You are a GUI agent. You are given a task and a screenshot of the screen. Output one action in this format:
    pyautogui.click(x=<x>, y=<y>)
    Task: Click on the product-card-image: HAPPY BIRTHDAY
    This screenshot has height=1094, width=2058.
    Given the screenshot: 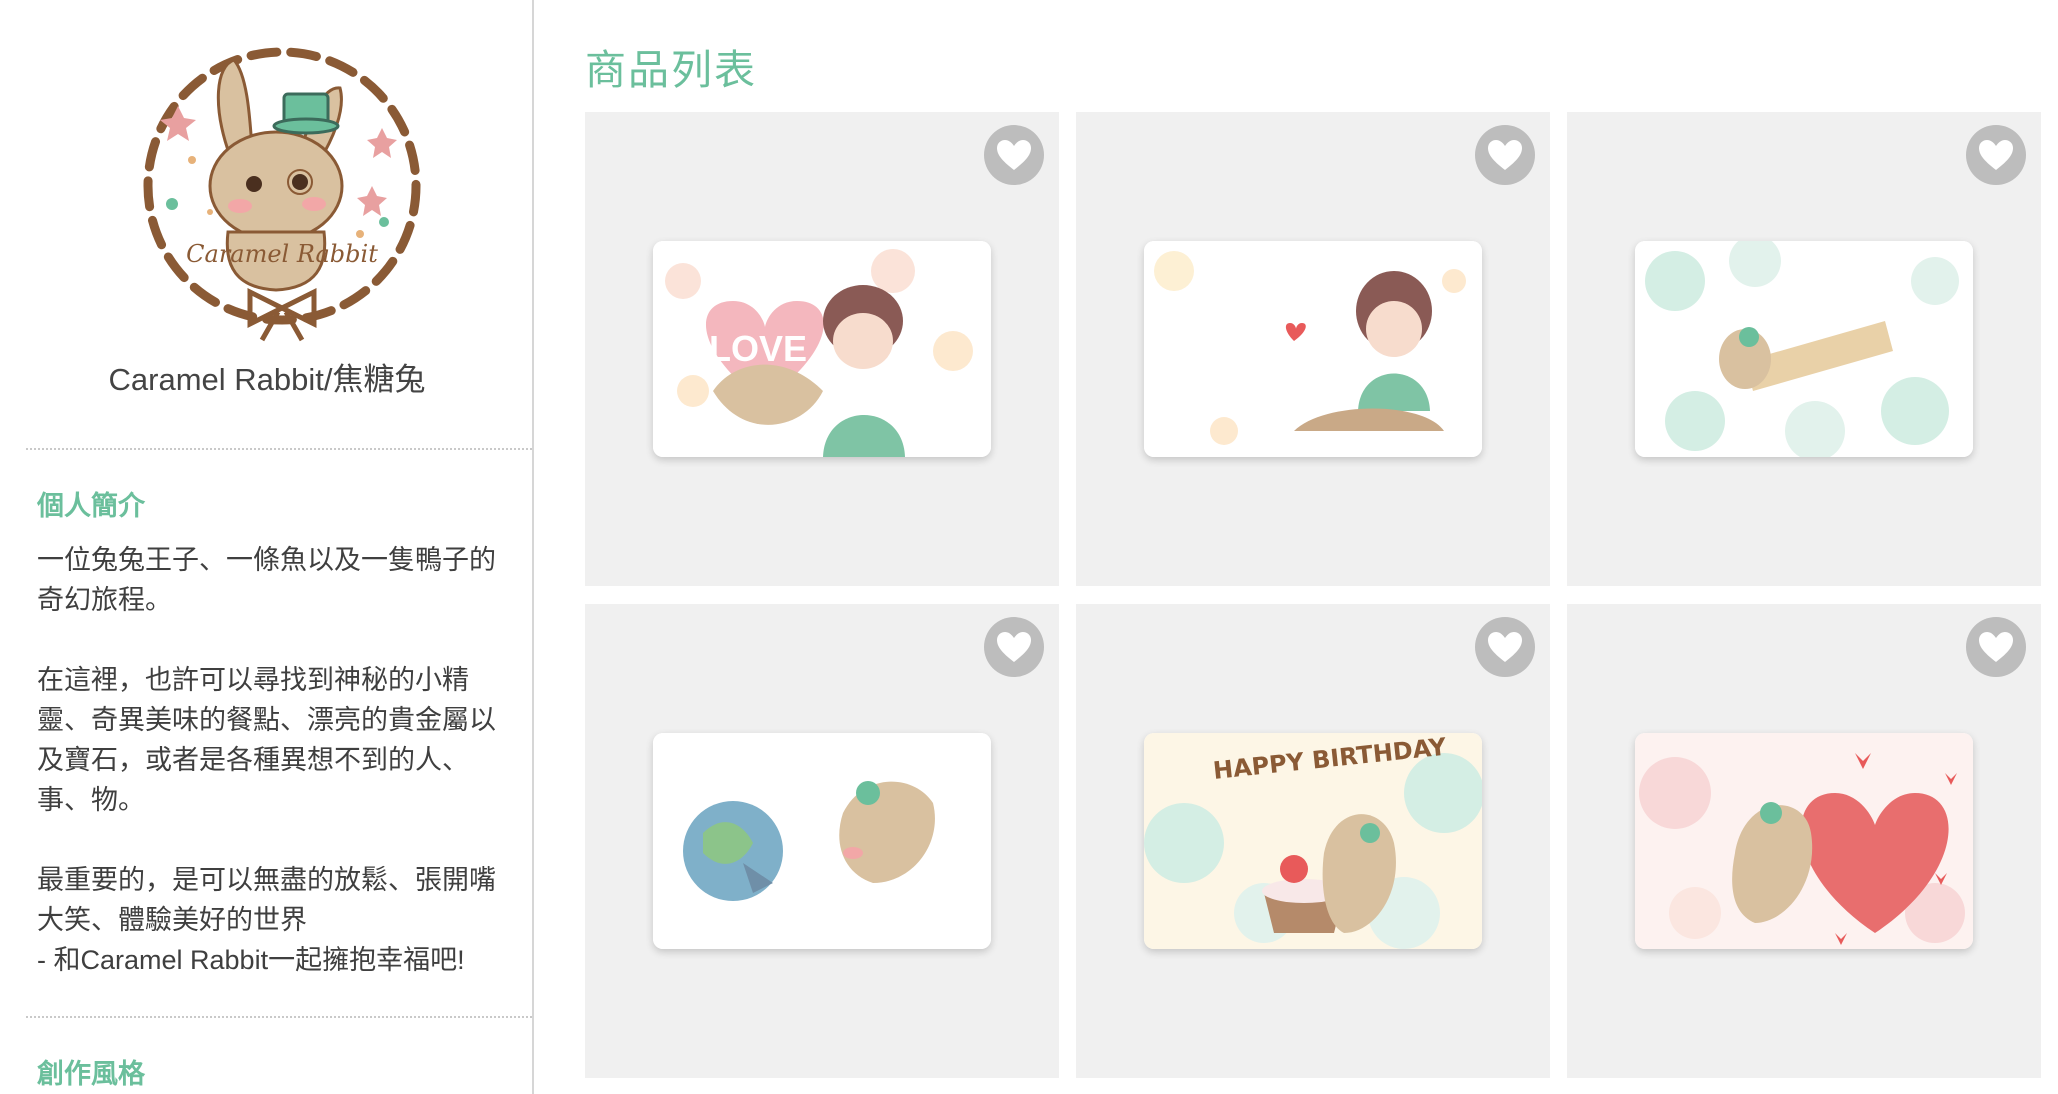 What is the action you would take?
    pyautogui.click(x=1313, y=841)
    